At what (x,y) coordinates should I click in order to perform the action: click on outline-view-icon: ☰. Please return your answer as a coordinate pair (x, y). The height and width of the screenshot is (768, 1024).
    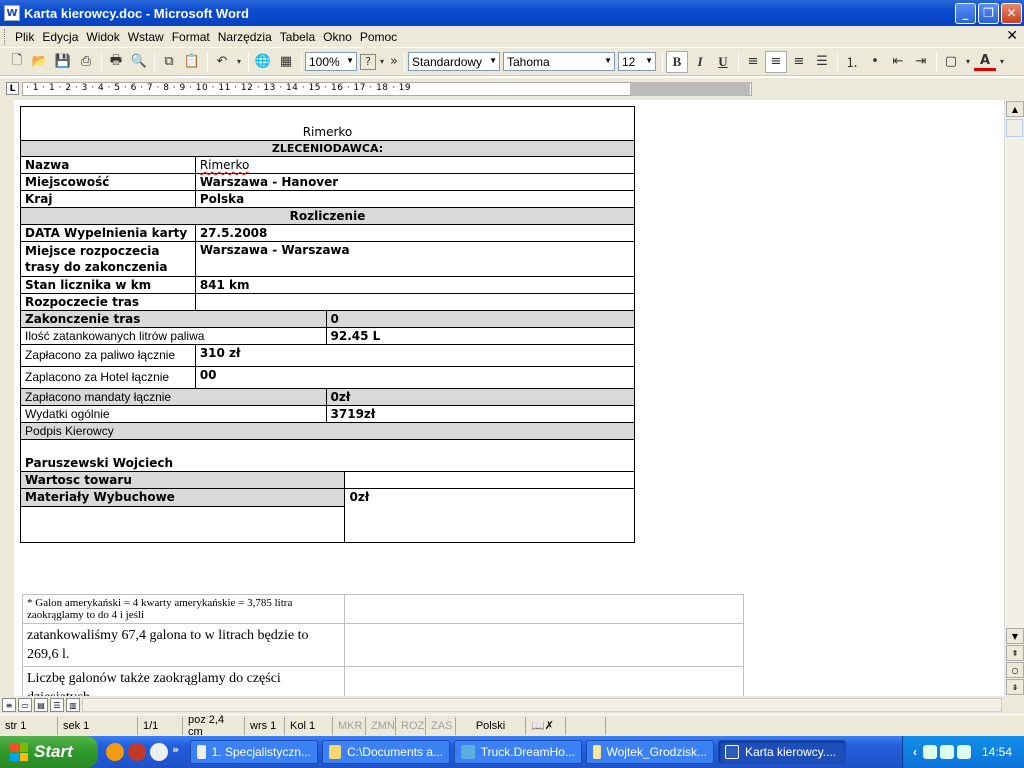
    Looking at the image, I should click on (57, 705).